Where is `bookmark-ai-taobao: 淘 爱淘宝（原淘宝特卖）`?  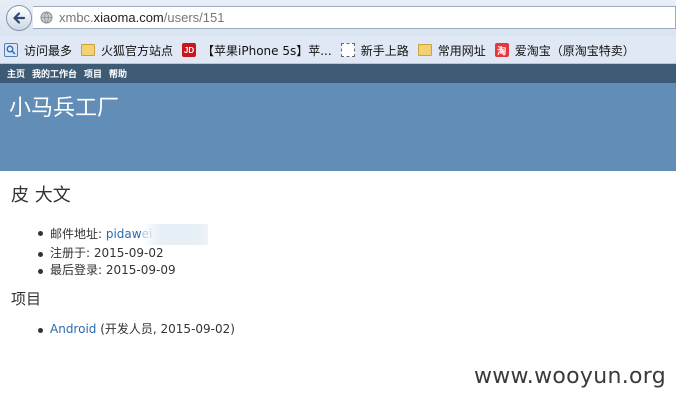 bookmark-ai-taobao: 淘 爱淘宝（原淘宝特卖） is located at coordinates (564, 50).